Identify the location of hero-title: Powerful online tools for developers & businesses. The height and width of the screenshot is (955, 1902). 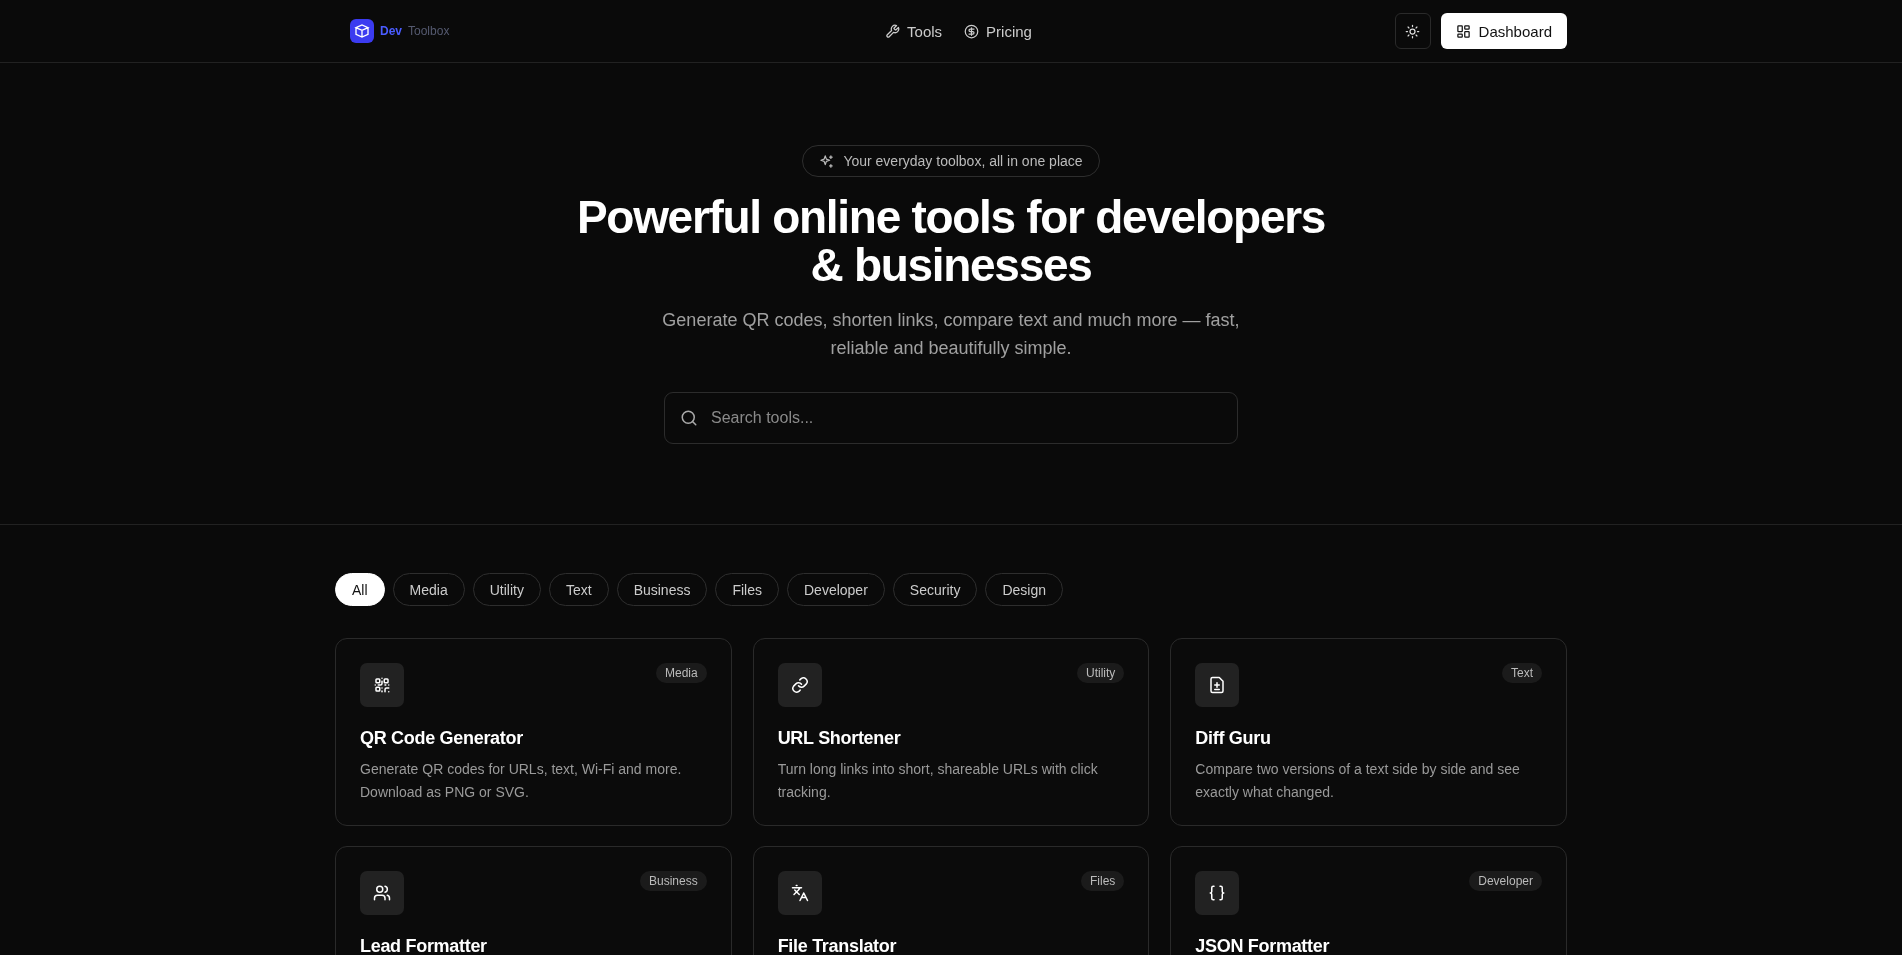
(951, 241).